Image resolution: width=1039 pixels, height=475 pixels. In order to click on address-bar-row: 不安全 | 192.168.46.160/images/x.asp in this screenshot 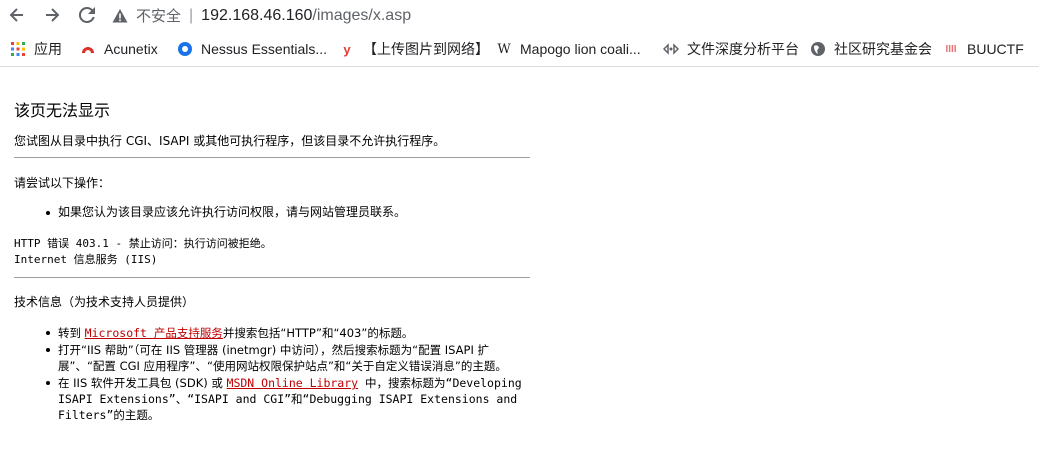, I will do `click(519, 15)`.